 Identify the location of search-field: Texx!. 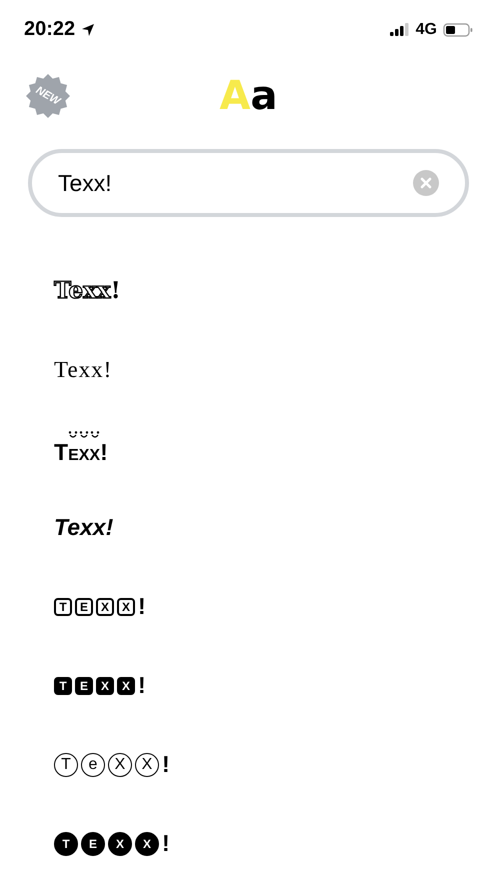
(248, 183).